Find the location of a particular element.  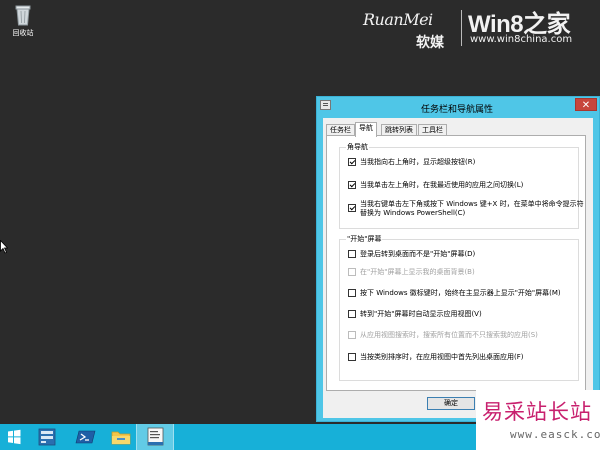

option-switch-recent-apps: 当我单击左上角时，在我最近使用的应用之间切换(L) is located at coordinates (462, 185).